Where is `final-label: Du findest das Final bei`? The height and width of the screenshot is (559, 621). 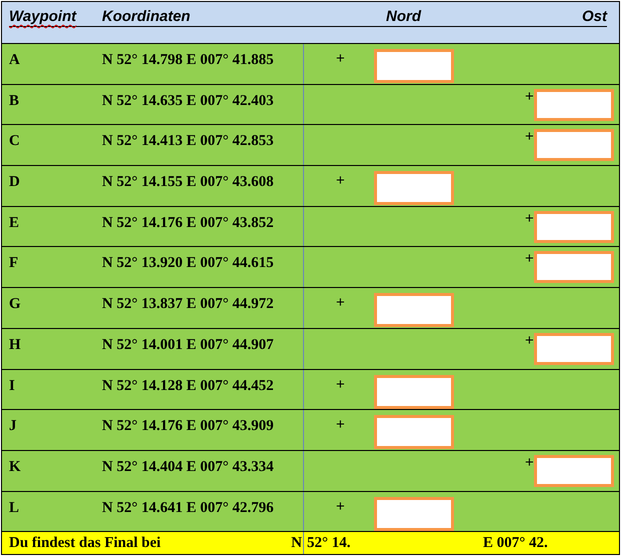 final-label: Du findest das Final bei is located at coordinates (85, 544).